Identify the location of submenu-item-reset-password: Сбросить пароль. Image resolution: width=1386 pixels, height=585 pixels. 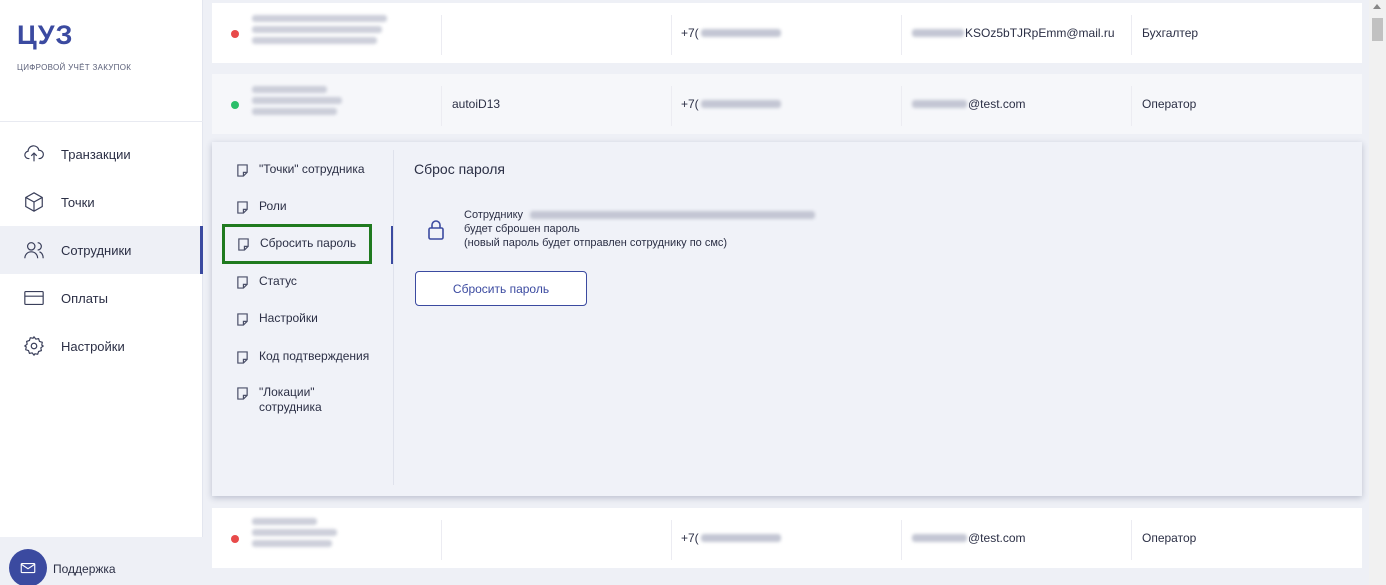
(297, 244).